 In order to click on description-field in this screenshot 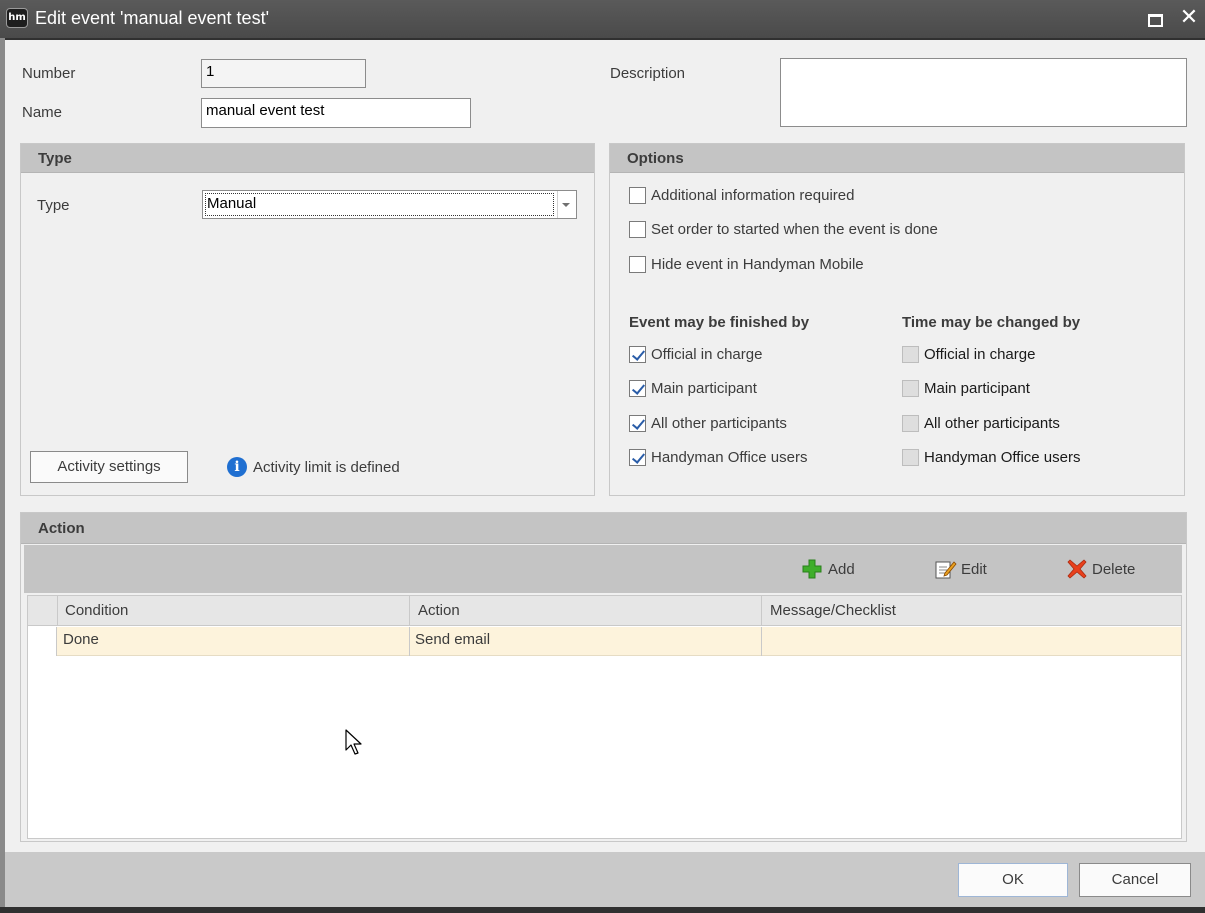, I will do `click(983, 92)`.